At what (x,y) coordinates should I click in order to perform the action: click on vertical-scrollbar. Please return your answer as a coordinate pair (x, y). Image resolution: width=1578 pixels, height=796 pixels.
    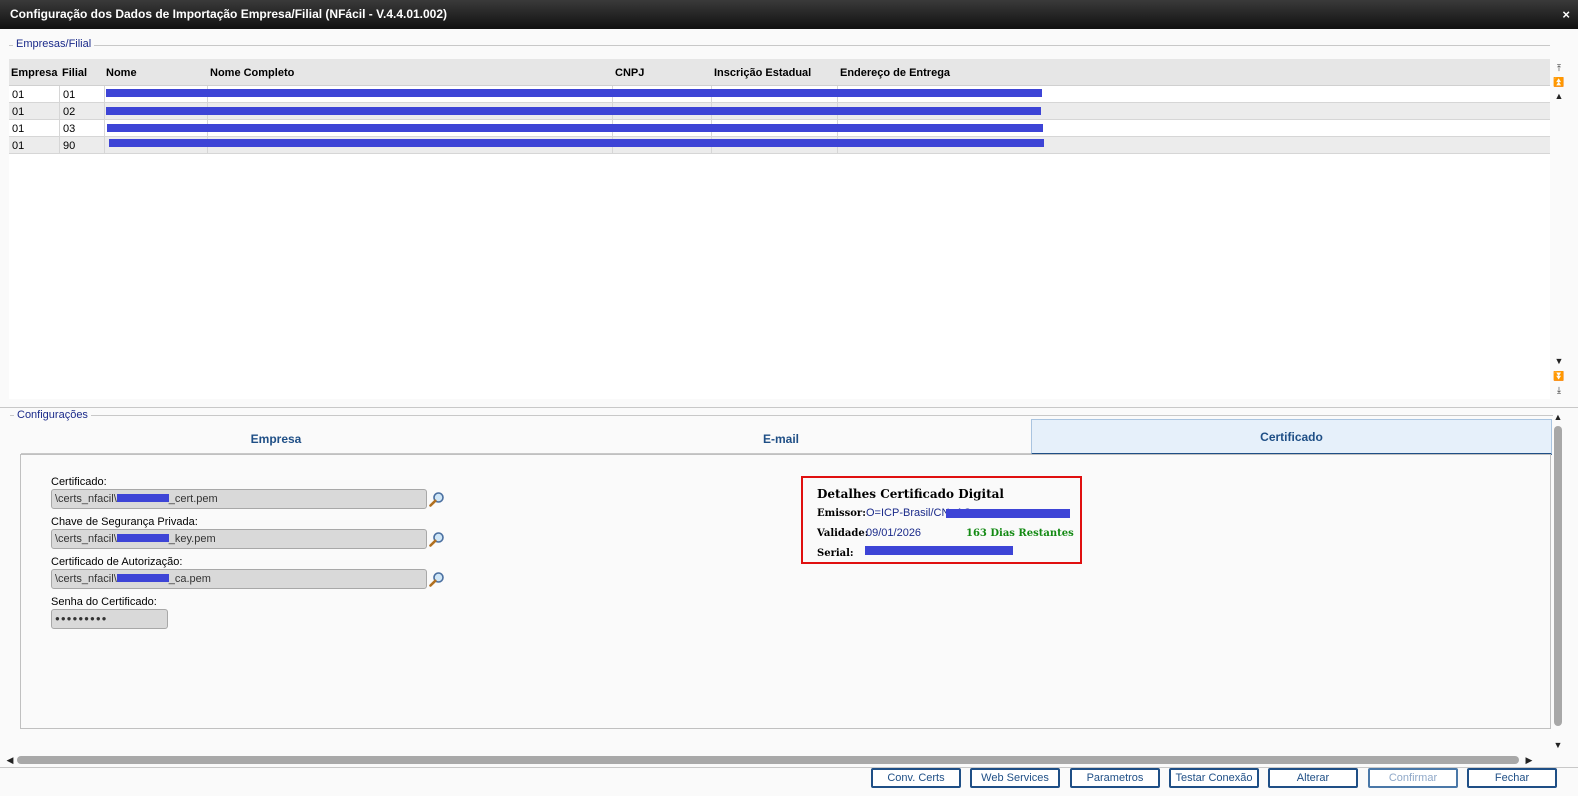
    Looking at the image, I should click on (1558, 576).